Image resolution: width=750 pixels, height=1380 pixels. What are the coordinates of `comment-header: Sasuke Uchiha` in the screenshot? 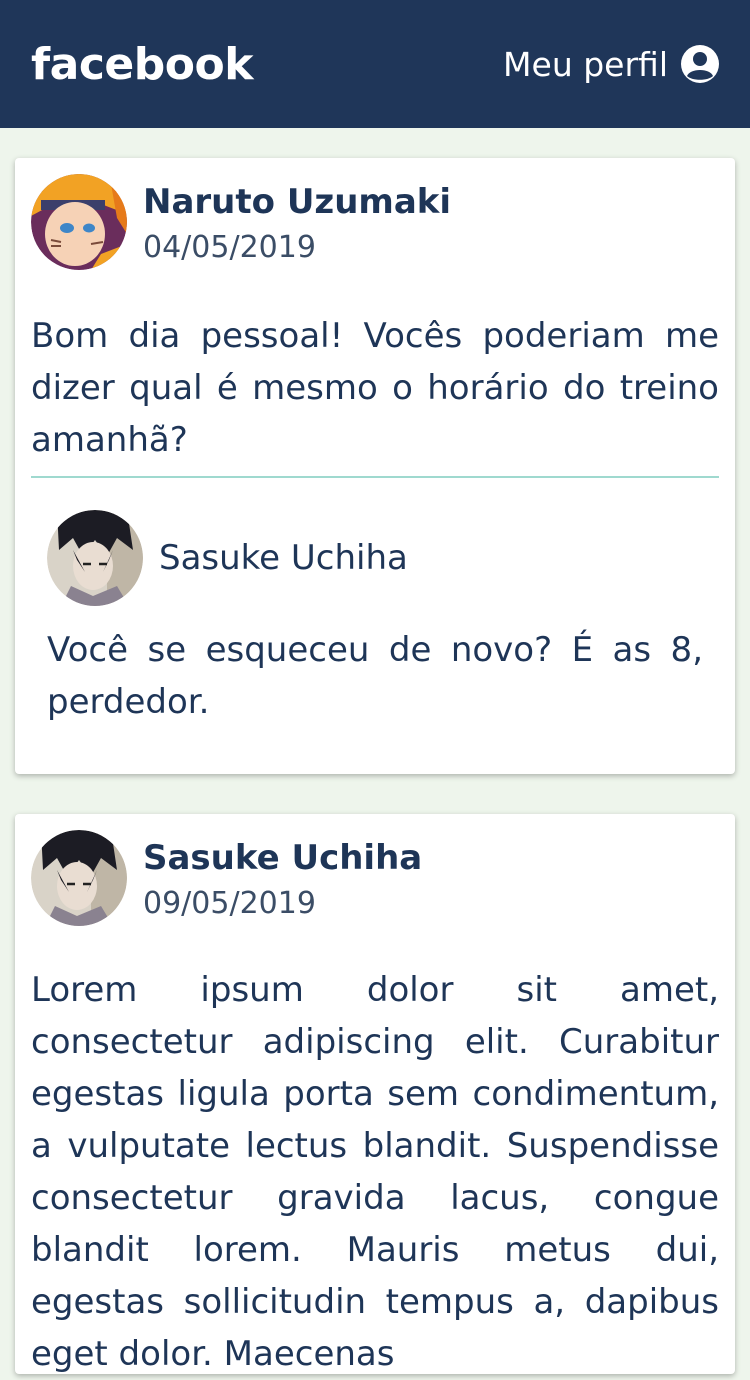 It's located at (227, 558).